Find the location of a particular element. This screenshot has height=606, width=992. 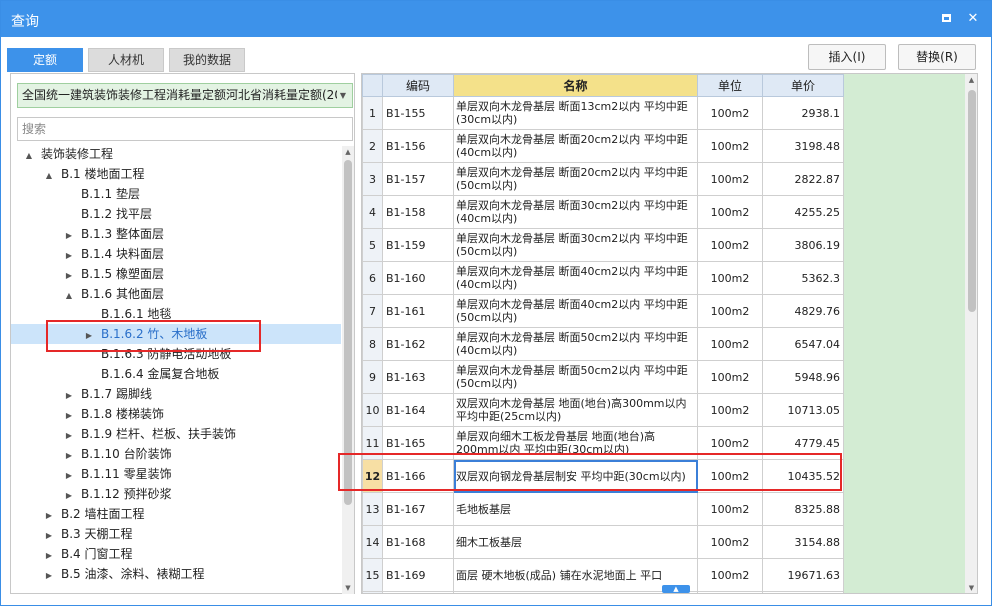

row-number: 8 is located at coordinates (372, 344).